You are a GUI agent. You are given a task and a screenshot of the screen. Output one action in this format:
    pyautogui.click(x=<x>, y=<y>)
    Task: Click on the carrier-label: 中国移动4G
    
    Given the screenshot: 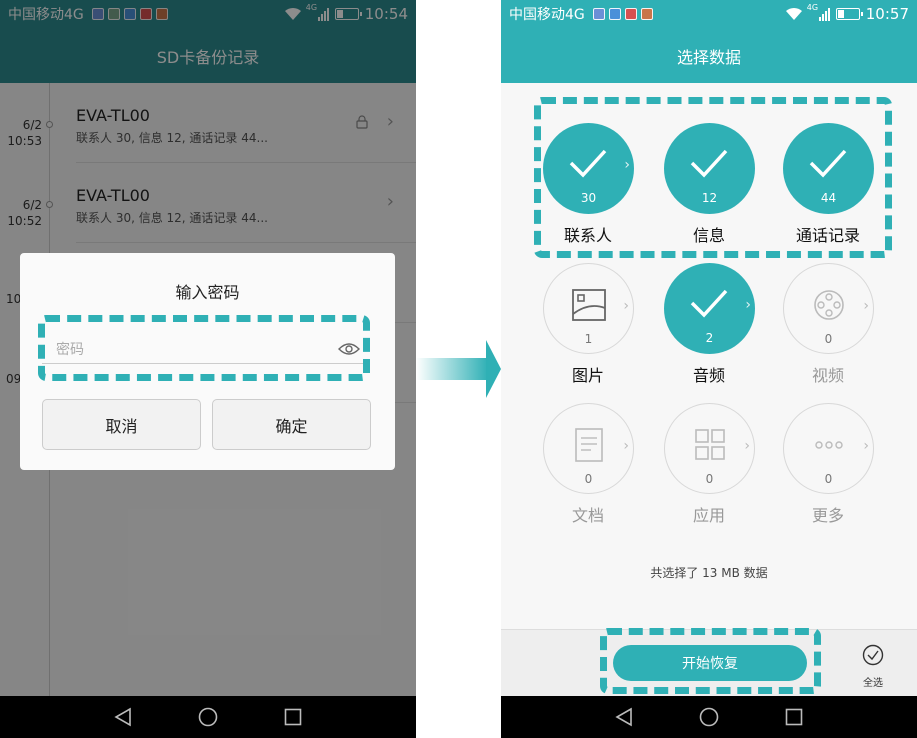 What is the action you would take?
    pyautogui.click(x=547, y=15)
    